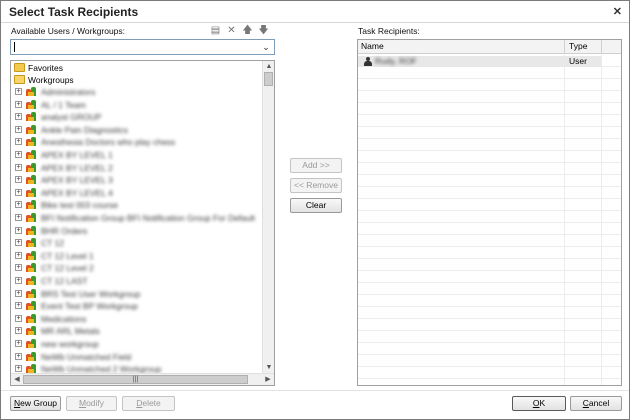 The image size is (630, 420). I want to click on tree-item-workgroup: + APEX BY LEVEL 4, so click(136, 193).